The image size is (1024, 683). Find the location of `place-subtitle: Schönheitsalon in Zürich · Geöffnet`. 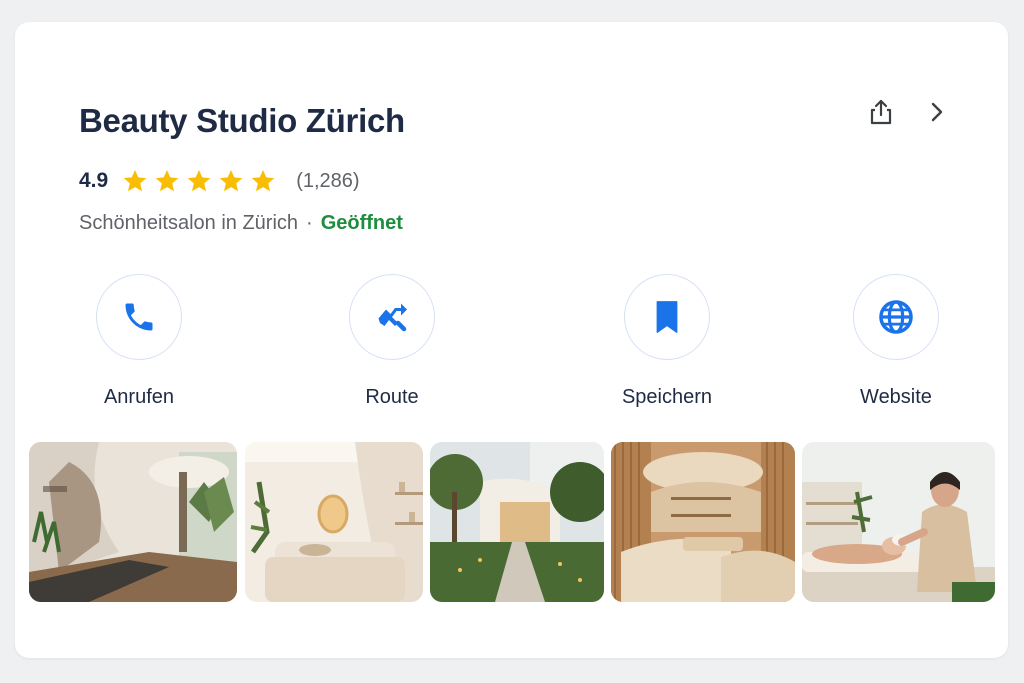

place-subtitle: Schönheitsalon in Zürich · Geöffnet is located at coordinates (241, 223).